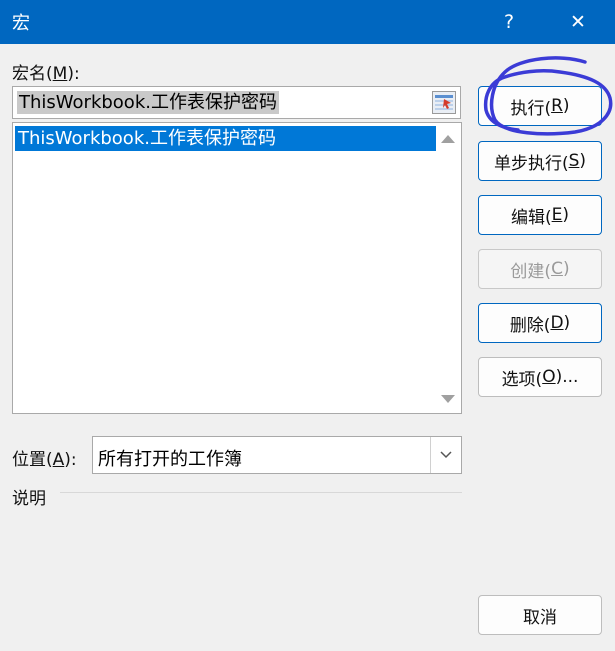  What do you see at coordinates (44, 460) in the screenshot?
I see `location-label: 位置(A):` at bounding box center [44, 460].